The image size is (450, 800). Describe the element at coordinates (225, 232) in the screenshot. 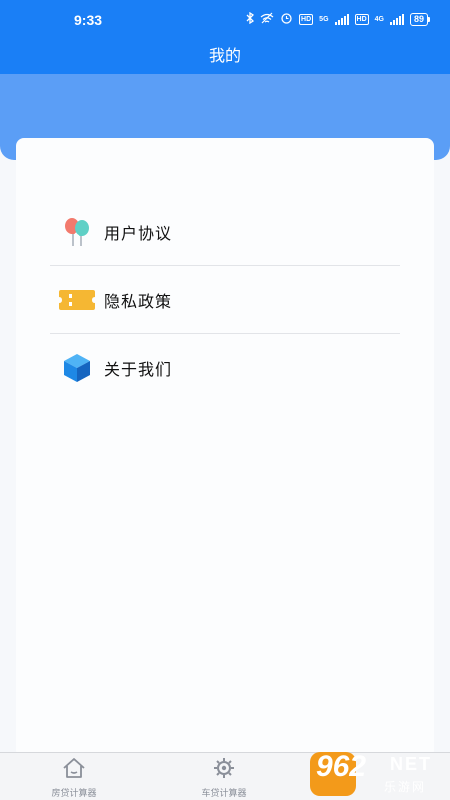

I see `menu-item-user-agreement: 用户协议` at that location.